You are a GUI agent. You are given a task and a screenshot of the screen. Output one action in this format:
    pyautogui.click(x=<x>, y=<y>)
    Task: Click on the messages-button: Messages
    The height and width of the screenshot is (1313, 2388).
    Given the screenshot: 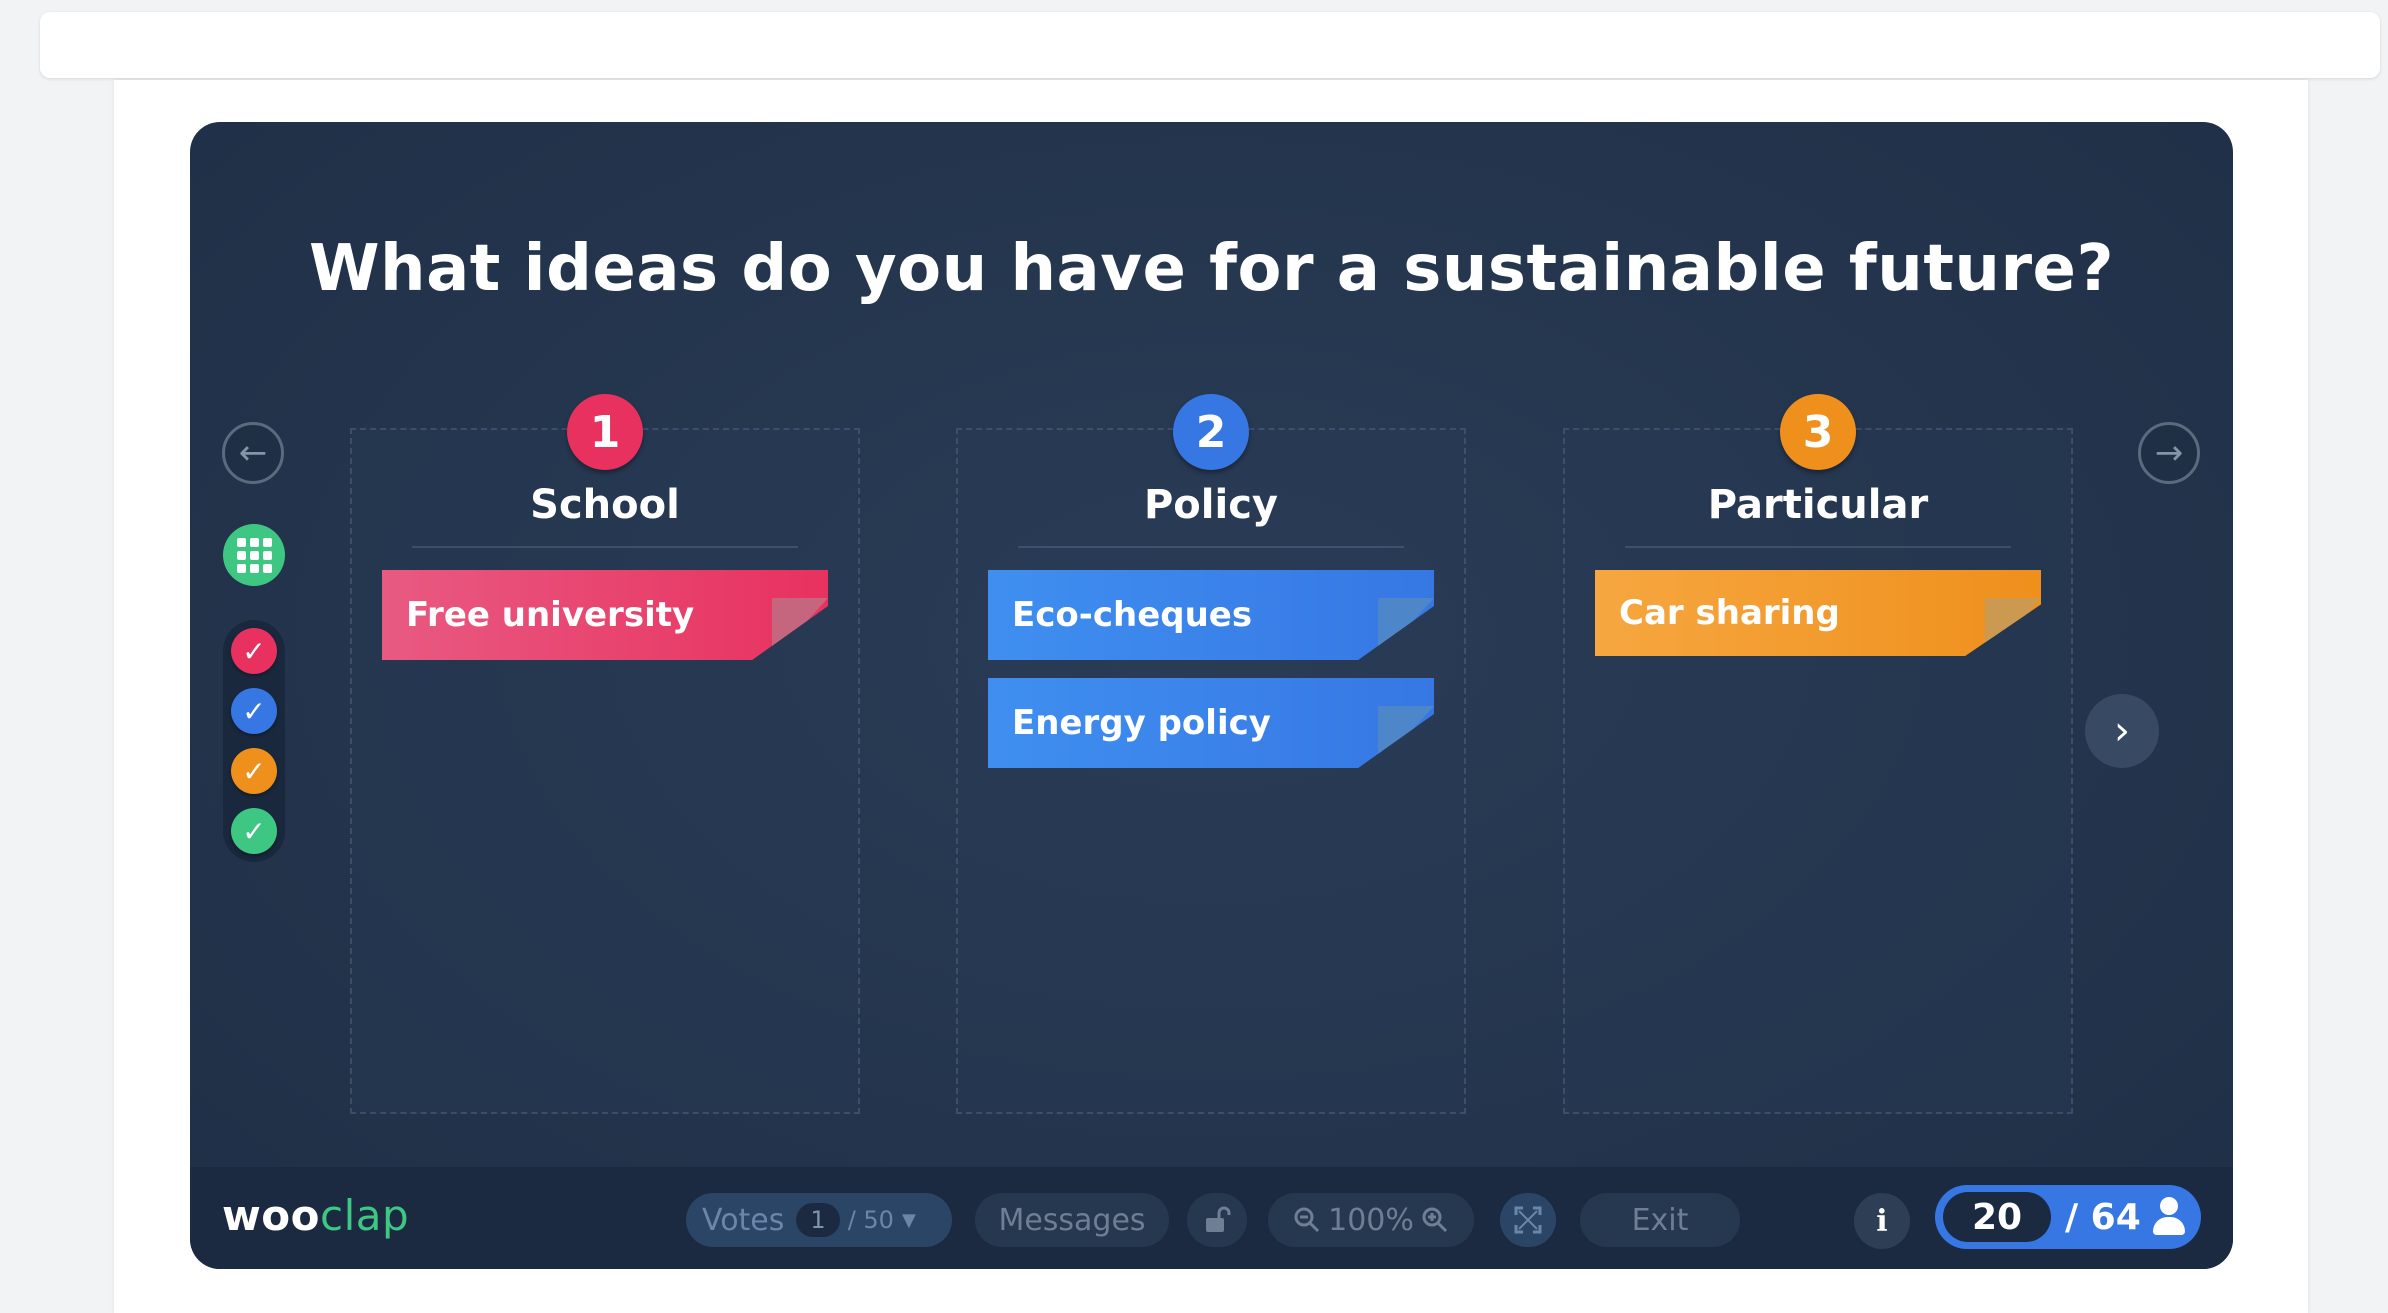 What is the action you would take?
    pyautogui.click(x=1072, y=1220)
    